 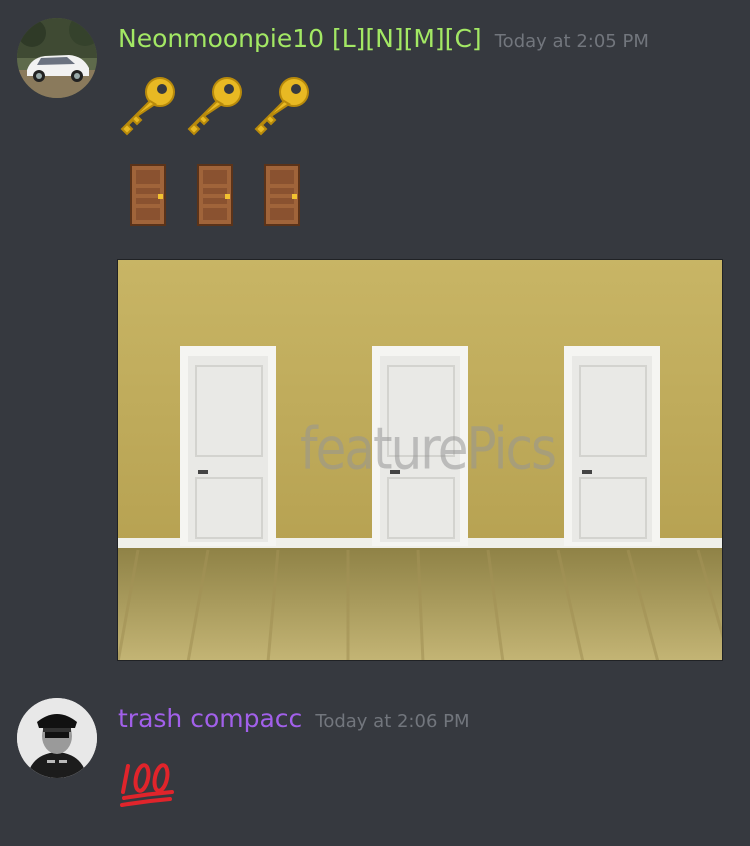 What do you see at coordinates (57, 58) in the screenshot?
I see `car-avatar` at bounding box center [57, 58].